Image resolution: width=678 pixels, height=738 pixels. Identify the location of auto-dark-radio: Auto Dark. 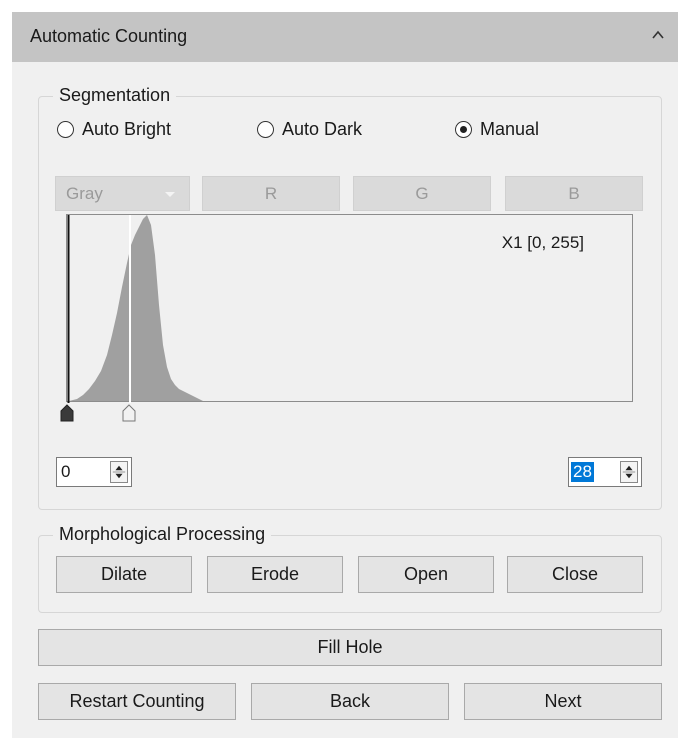
(309, 129).